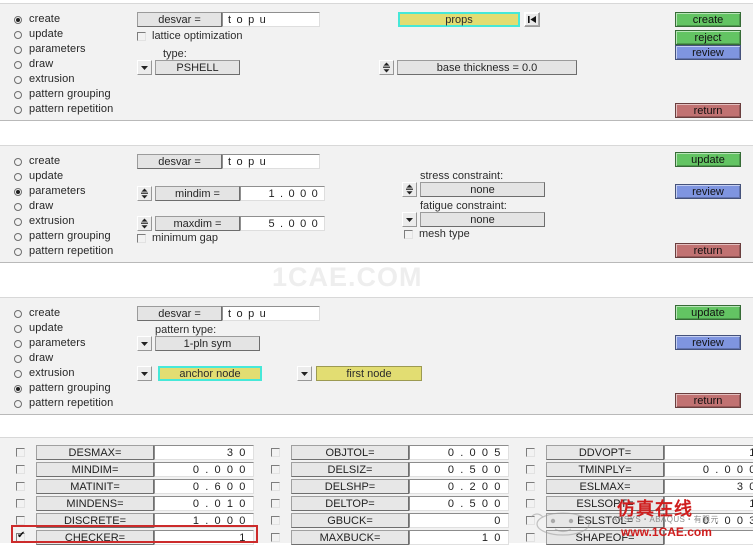  Describe the element at coordinates (708, 250) in the screenshot. I see `return-button: return` at that location.